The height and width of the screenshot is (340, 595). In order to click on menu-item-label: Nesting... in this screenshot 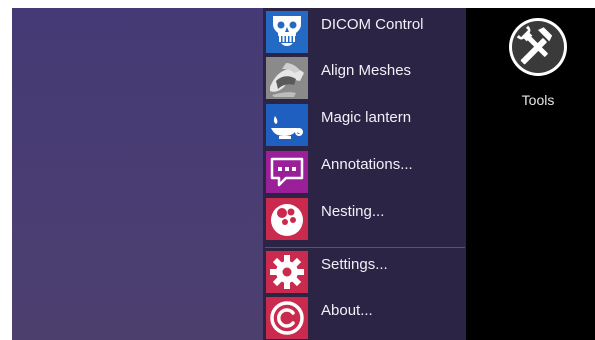, I will do `click(353, 211)`.